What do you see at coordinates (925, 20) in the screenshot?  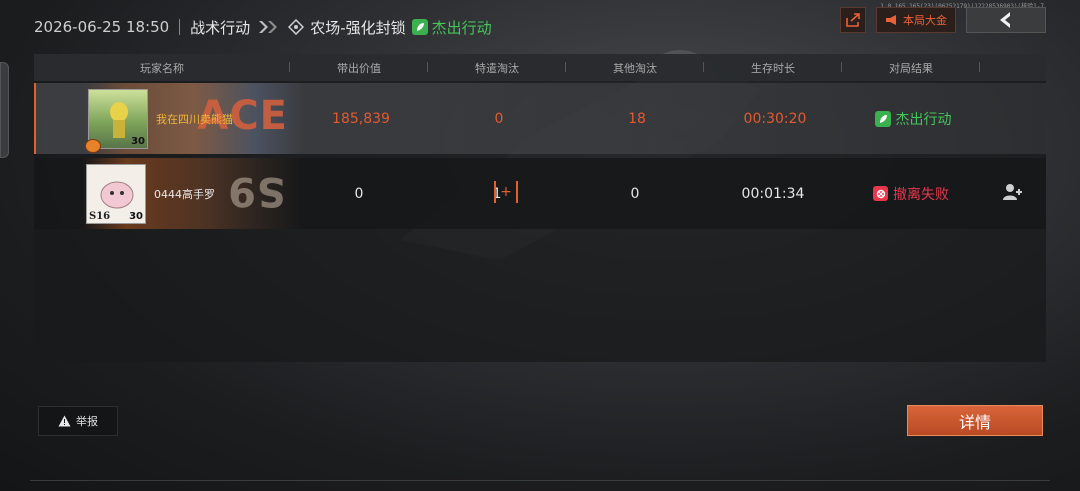 I see `match-gold-label: 本局大金` at bounding box center [925, 20].